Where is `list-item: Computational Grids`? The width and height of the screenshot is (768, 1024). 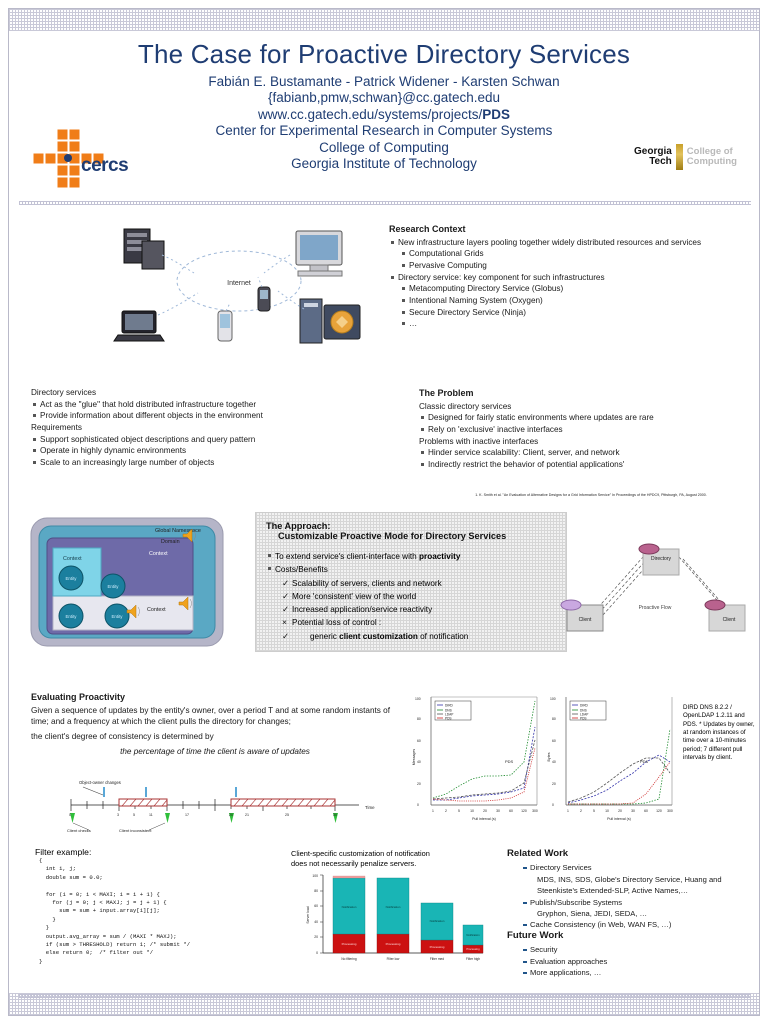
list-item: Computational Grids is located at coordinates (561, 254).